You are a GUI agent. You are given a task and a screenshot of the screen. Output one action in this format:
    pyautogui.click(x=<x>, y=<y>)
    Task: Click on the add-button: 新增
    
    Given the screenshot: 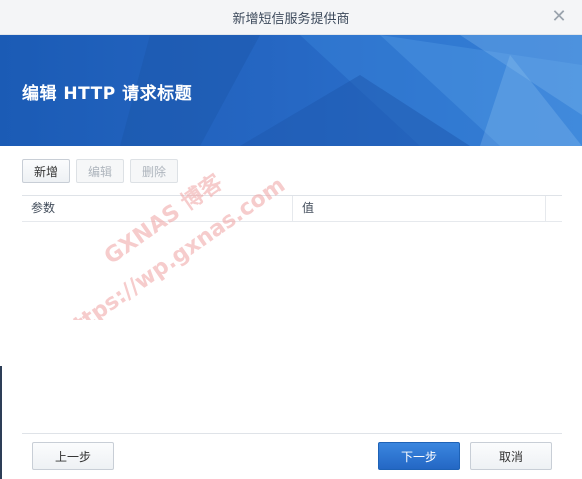 What is the action you would take?
    pyautogui.click(x=46, y=171)
    